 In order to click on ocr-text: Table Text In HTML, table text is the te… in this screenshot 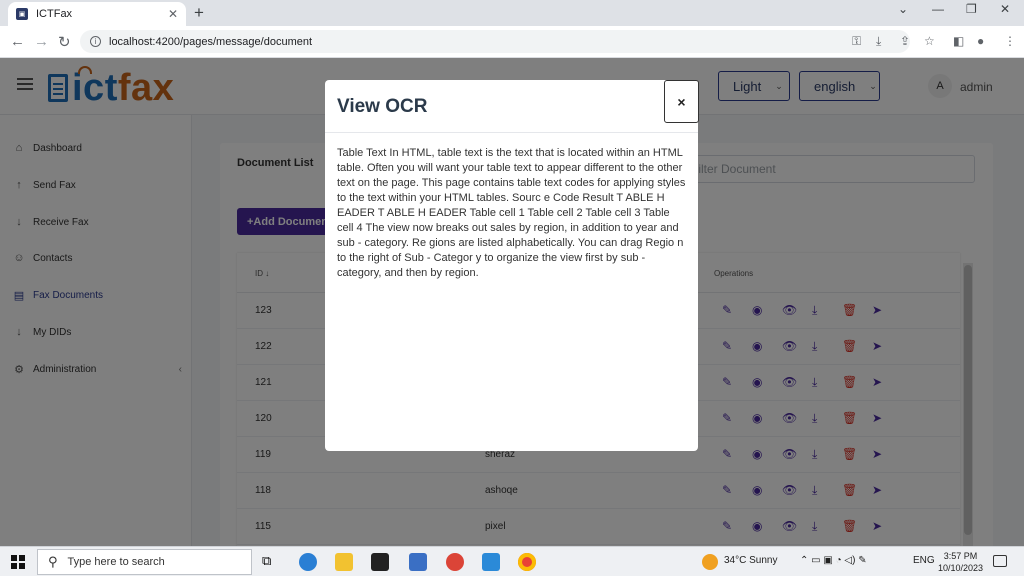, I will do `click(511, 213)`.